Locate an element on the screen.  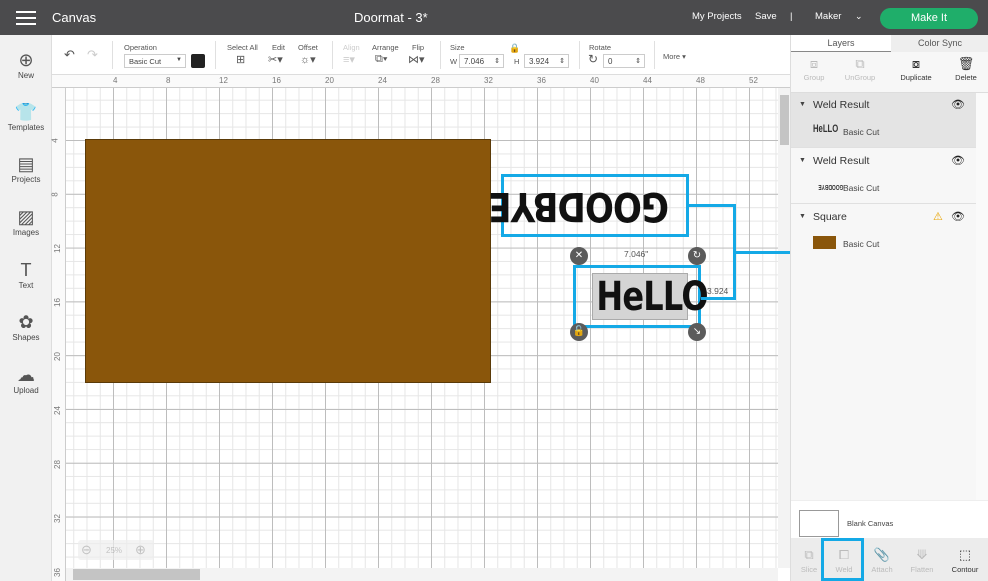
ungroup-icon: ⧉ is located at coordinates (860, 63).